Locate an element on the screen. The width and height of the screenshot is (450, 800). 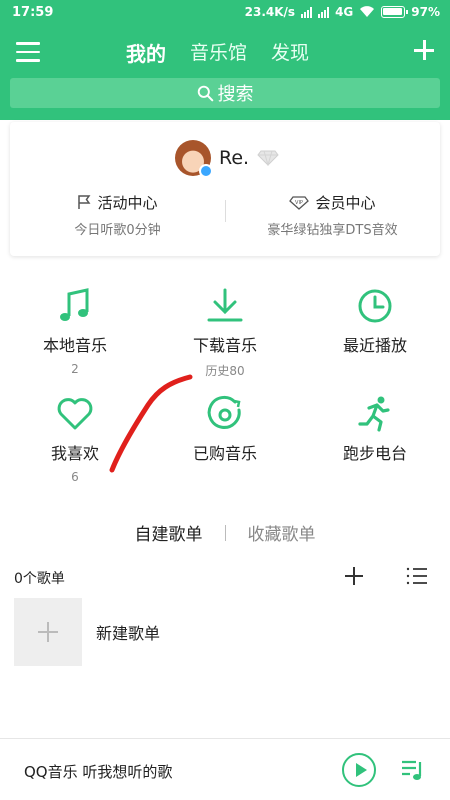
flag-icon is located at coordinates (84, 202).